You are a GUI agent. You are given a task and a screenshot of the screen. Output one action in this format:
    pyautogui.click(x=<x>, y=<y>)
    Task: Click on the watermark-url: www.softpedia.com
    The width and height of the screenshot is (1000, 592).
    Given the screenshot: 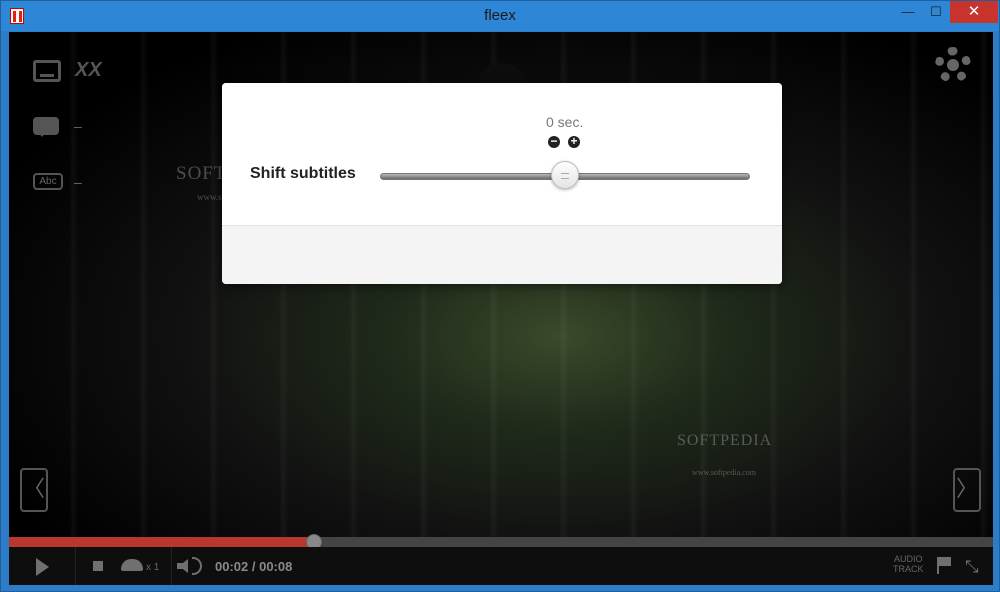 What is the action you would take?
    pyautogui.click(x=724, y=472)
    